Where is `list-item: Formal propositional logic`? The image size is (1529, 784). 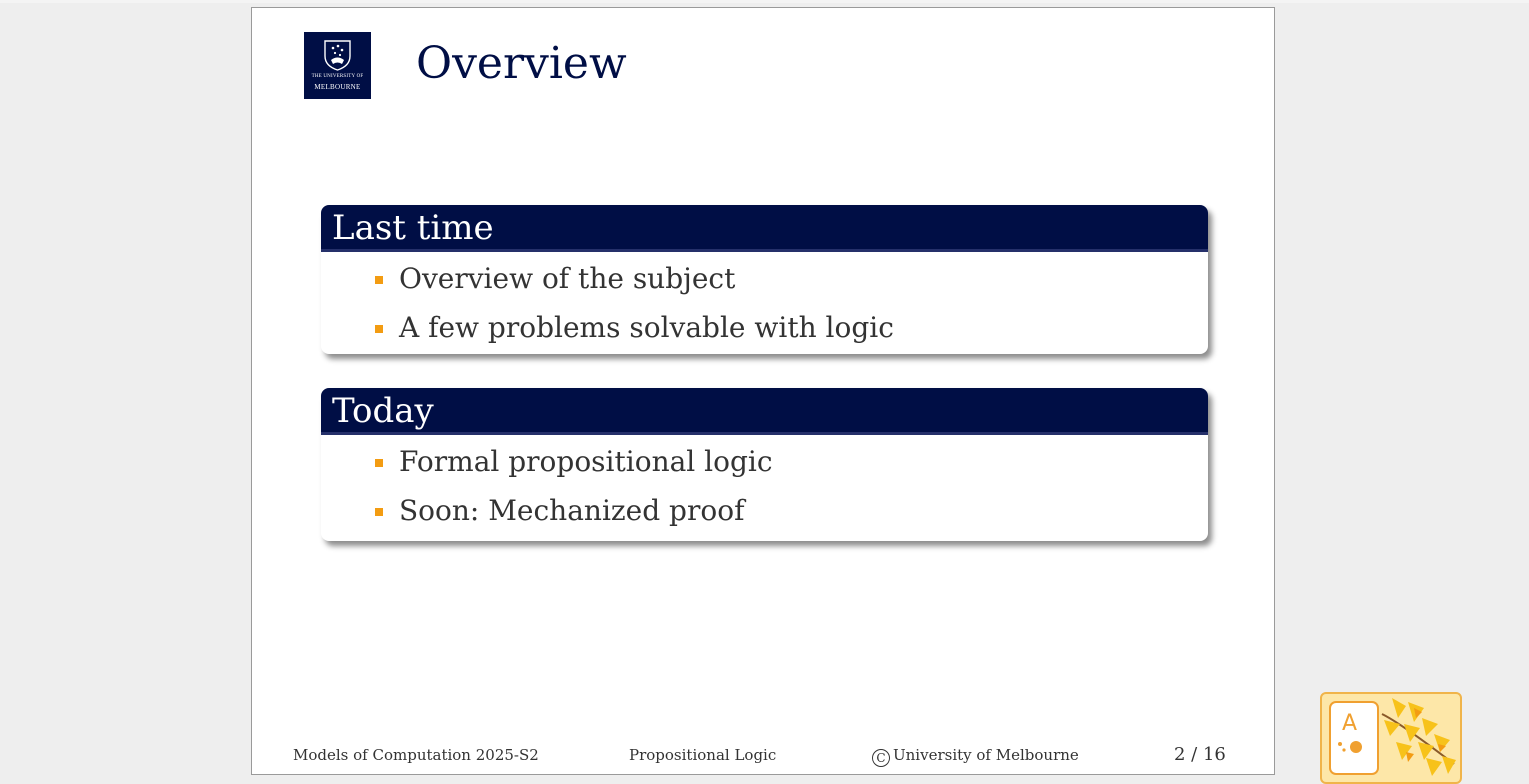
list-item: Formal propositional logic is located at coordinates (764, 463).